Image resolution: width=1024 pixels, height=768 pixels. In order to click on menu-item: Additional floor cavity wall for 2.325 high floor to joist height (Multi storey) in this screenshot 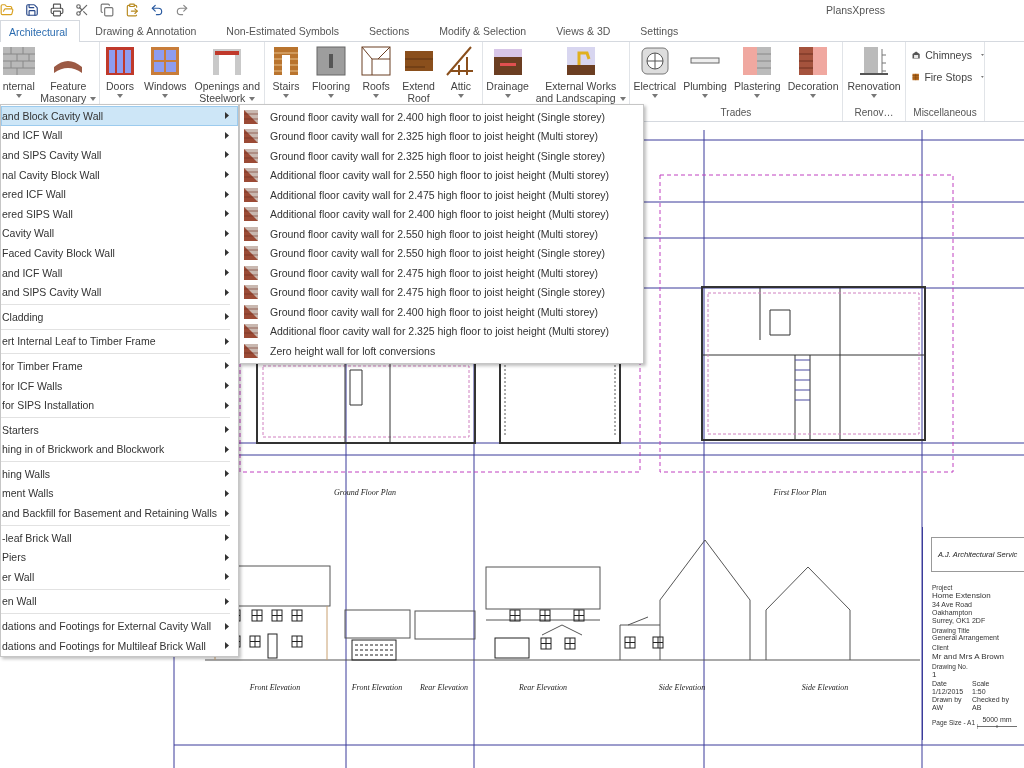, I will do `click(441, 331)`.